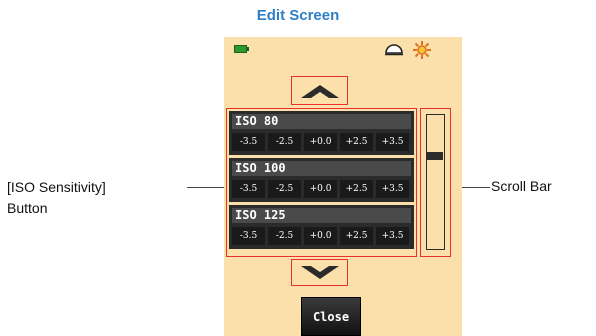 This screenshot has width=596, height=336. I want to click on iso-row: ISO 100 -3.5 -2.5 +0.0 +2.5 +3.5, so click(321, 180).